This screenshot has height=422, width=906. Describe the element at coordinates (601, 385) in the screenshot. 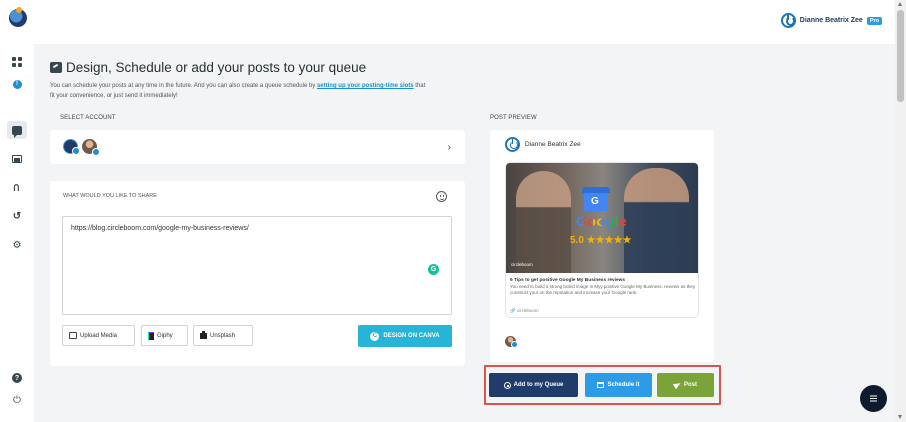

I see `calendar-icon` at that location.